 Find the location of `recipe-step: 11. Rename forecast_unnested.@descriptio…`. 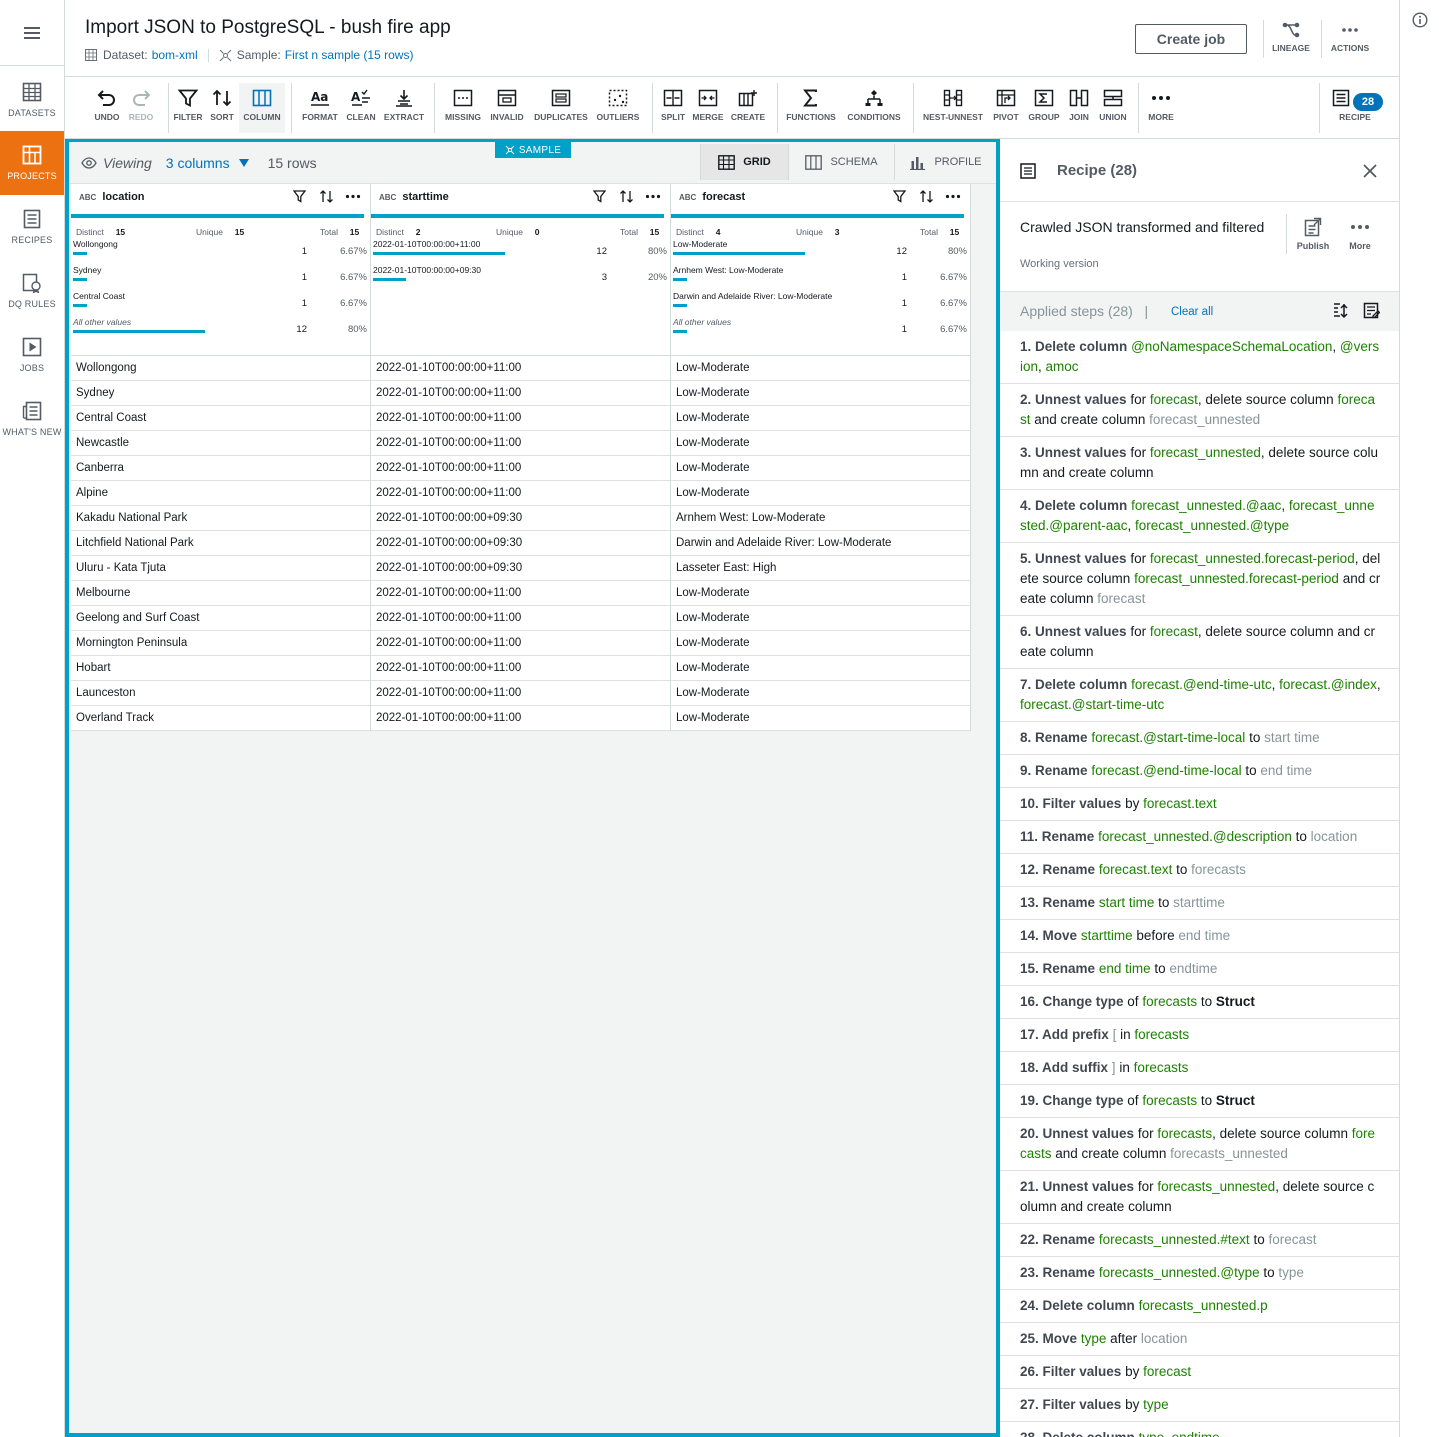

recipe-step: 11. Rename forecast_unnested.@descriptio… is located at coordinates (1199, 837).